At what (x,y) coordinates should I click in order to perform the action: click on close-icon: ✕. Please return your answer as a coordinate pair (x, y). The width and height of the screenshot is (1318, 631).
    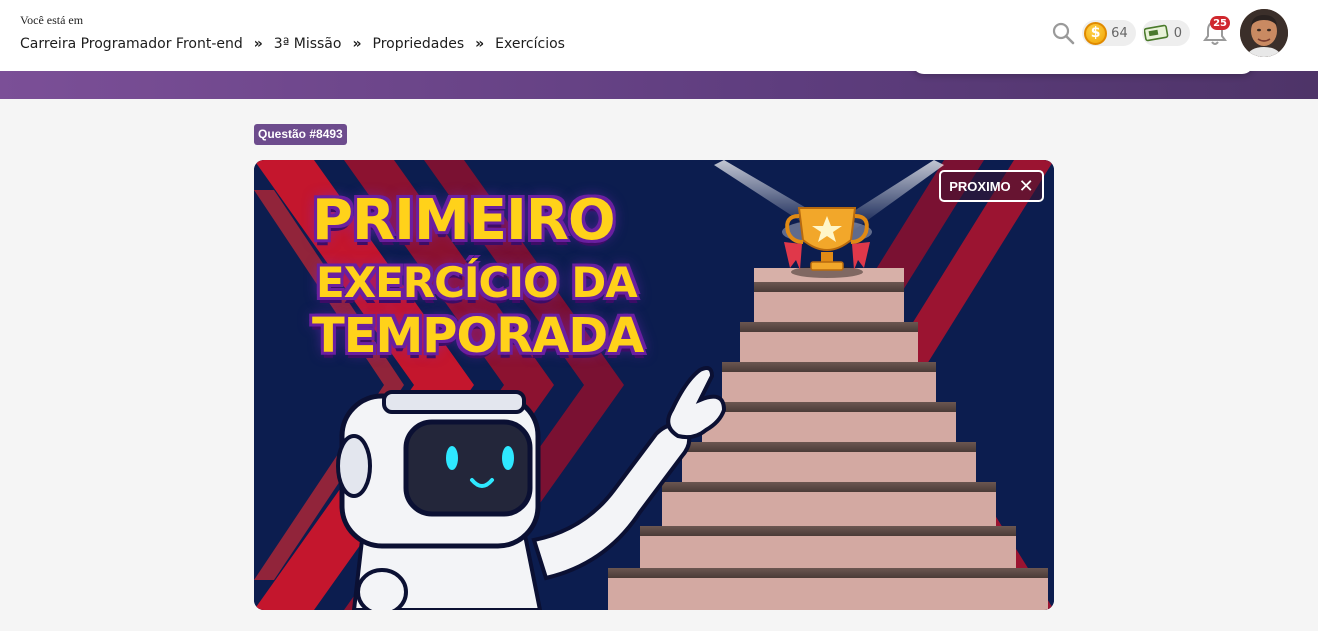
    Looking at the image, I should click on (1026, 186).